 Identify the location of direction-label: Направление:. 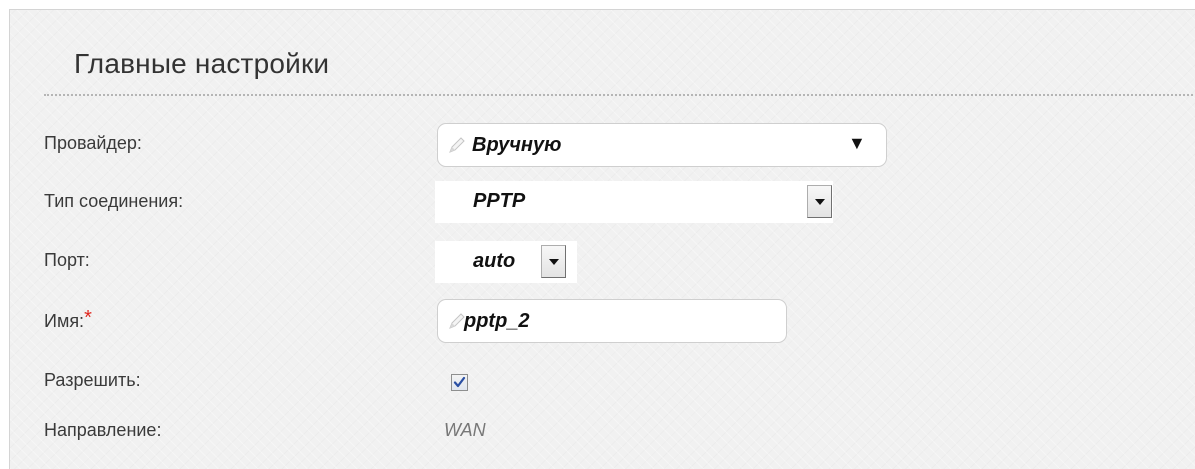
(103, 430).